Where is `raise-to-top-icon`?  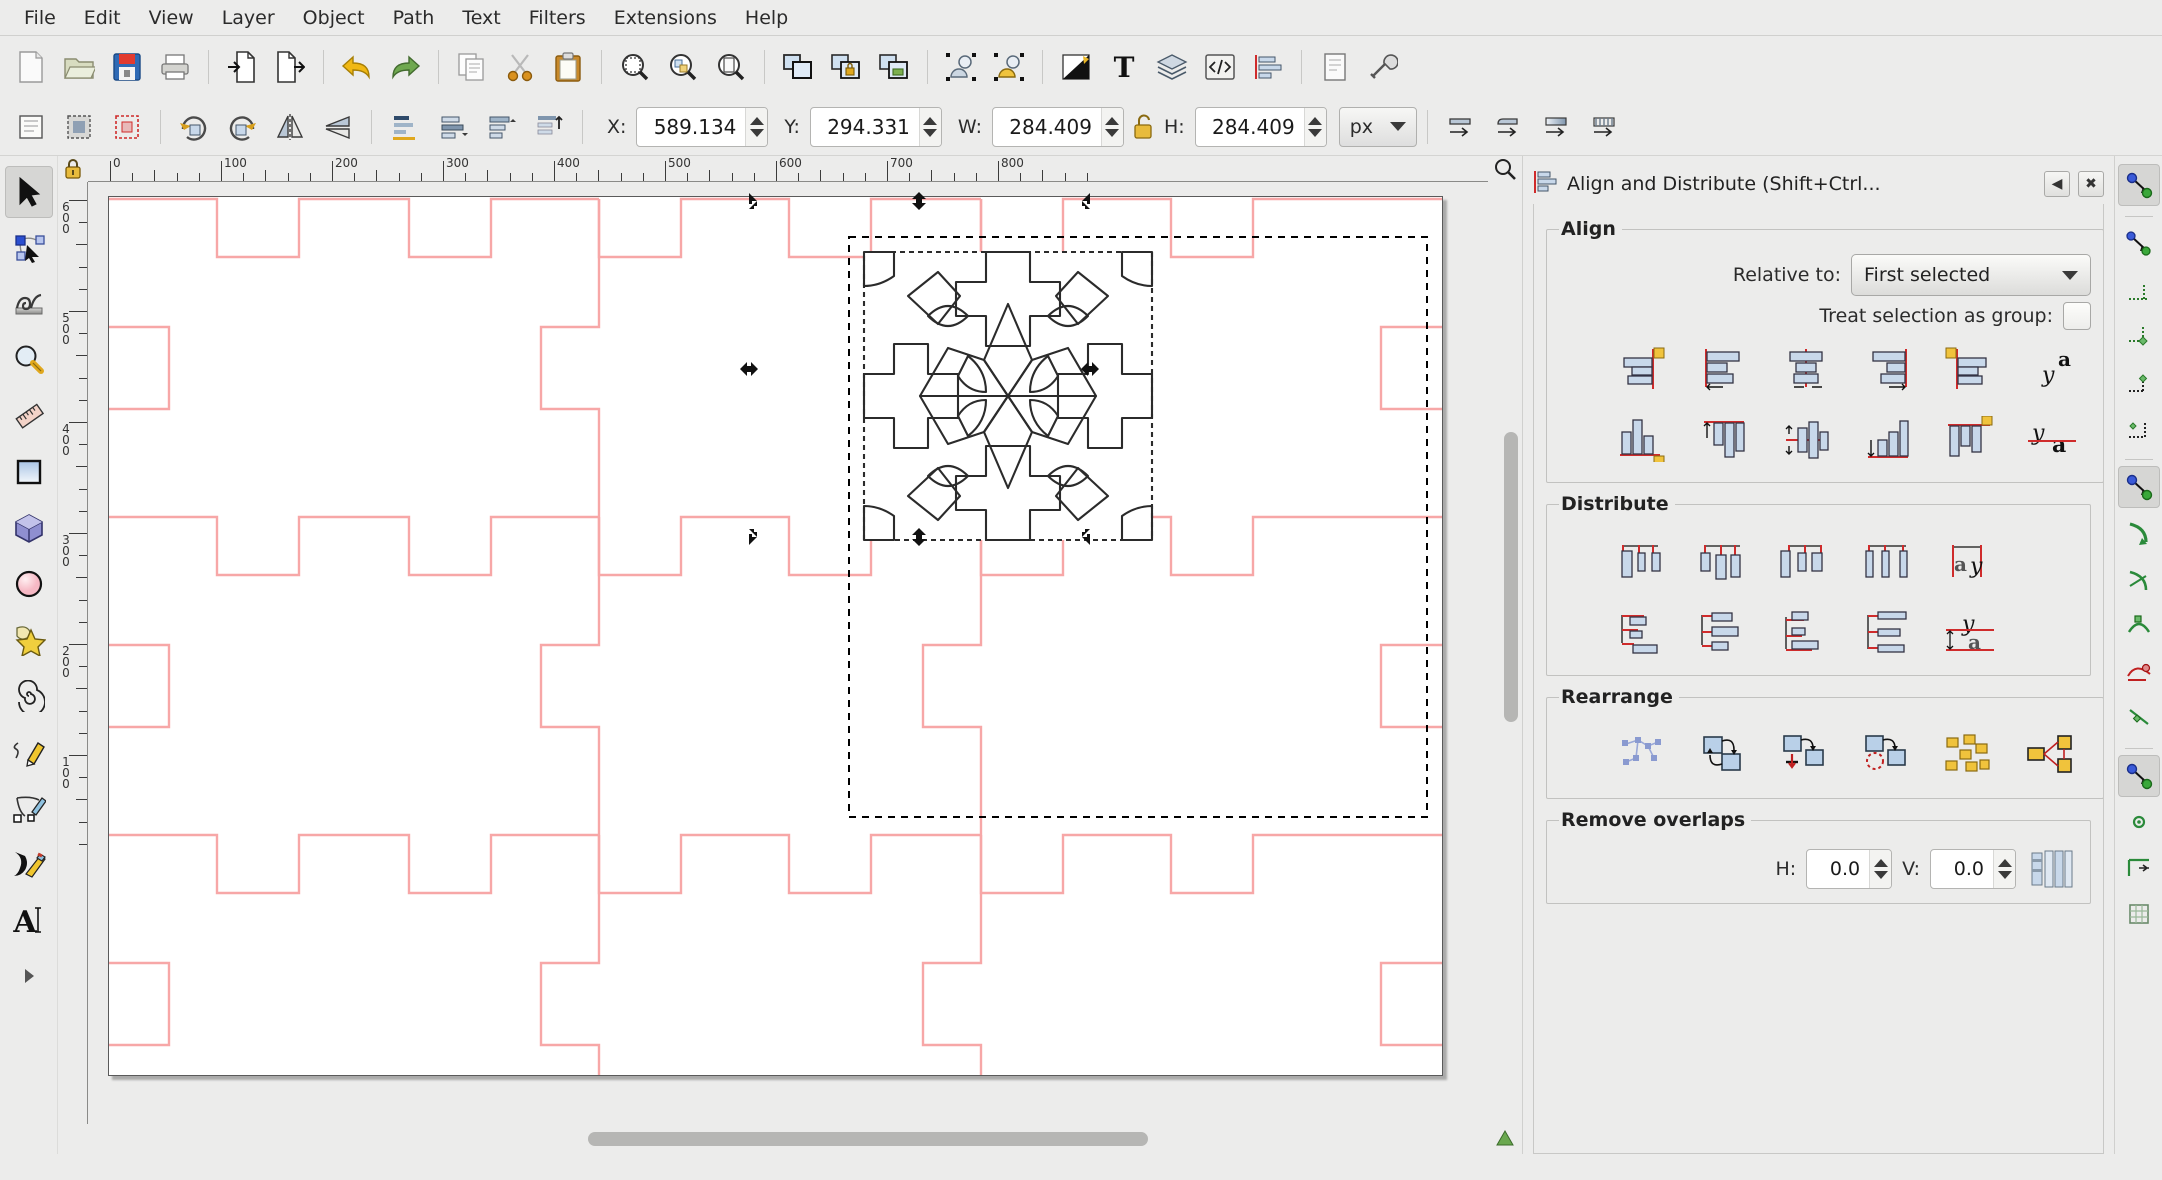 raise-to-top-icon is located at coordinates (549, 127).